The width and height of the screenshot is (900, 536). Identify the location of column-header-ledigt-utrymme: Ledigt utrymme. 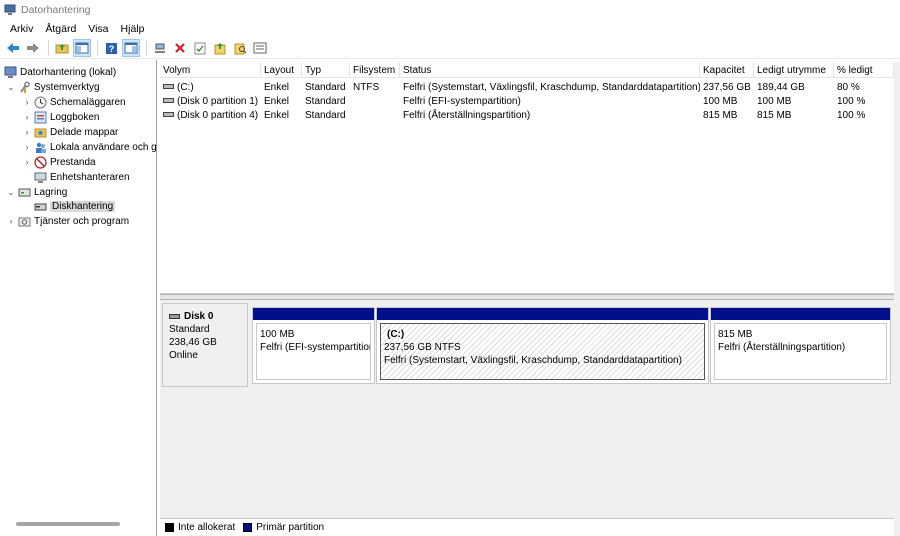
(794, 70).